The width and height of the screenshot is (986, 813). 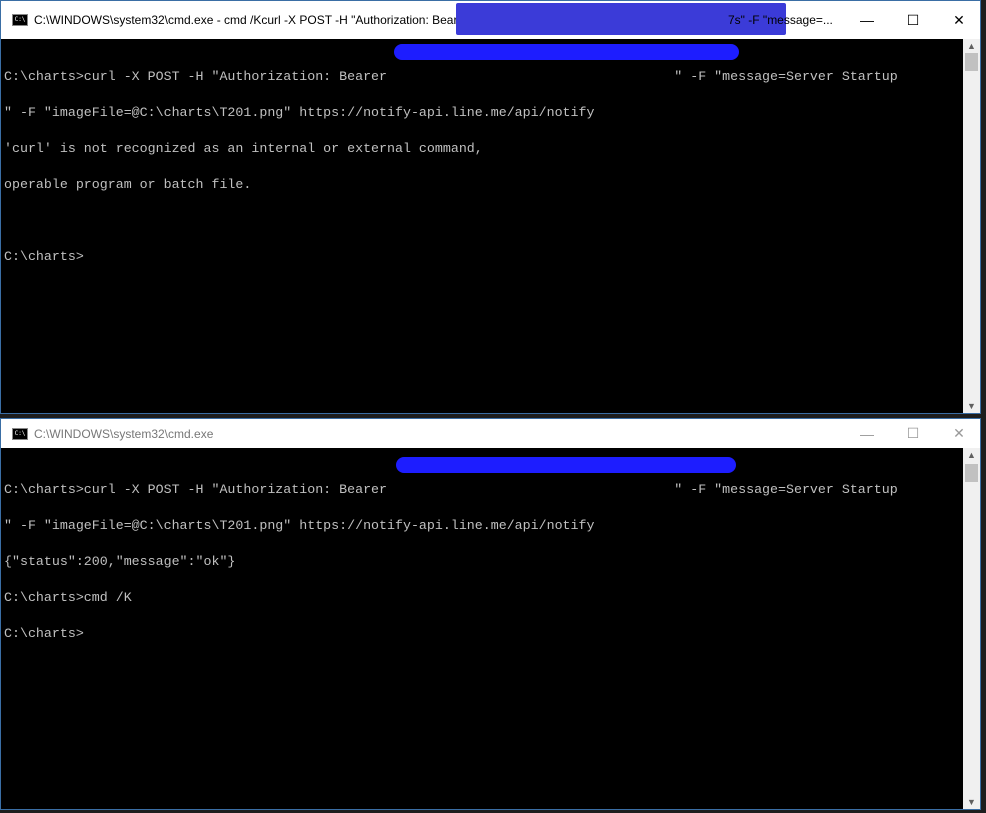 I want to click on terminal-line: {"status":200,"message":"ok"}, so click(x=120, y=561).